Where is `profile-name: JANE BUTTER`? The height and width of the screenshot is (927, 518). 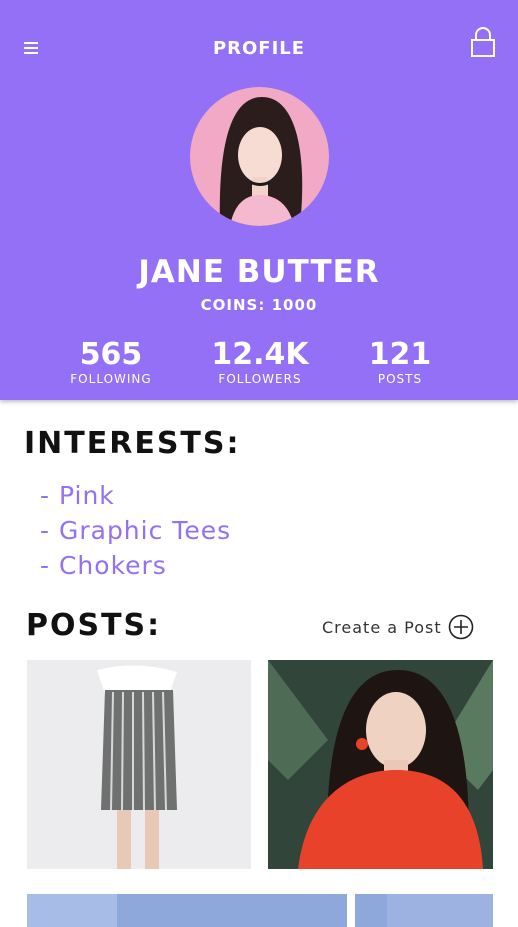
profile-name: JANE BUTTER is located at coordinates (259, 272).